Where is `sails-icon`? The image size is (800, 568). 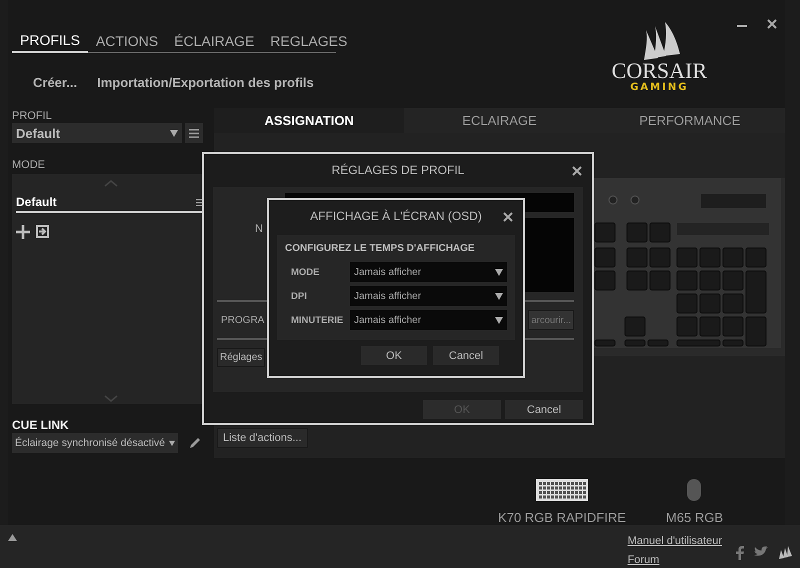 sails-icon is located at coordinates (785, 552).